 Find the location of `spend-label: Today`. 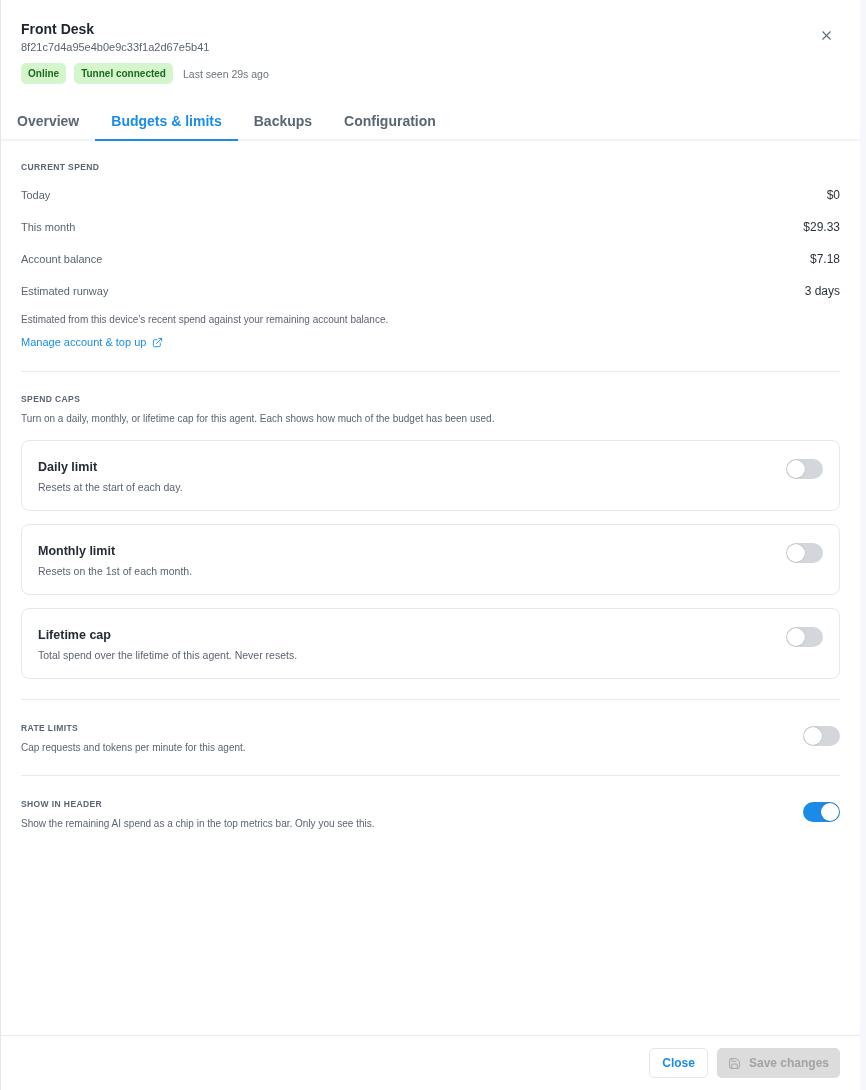

spend-label: Today is located at coordinates (36, 195).